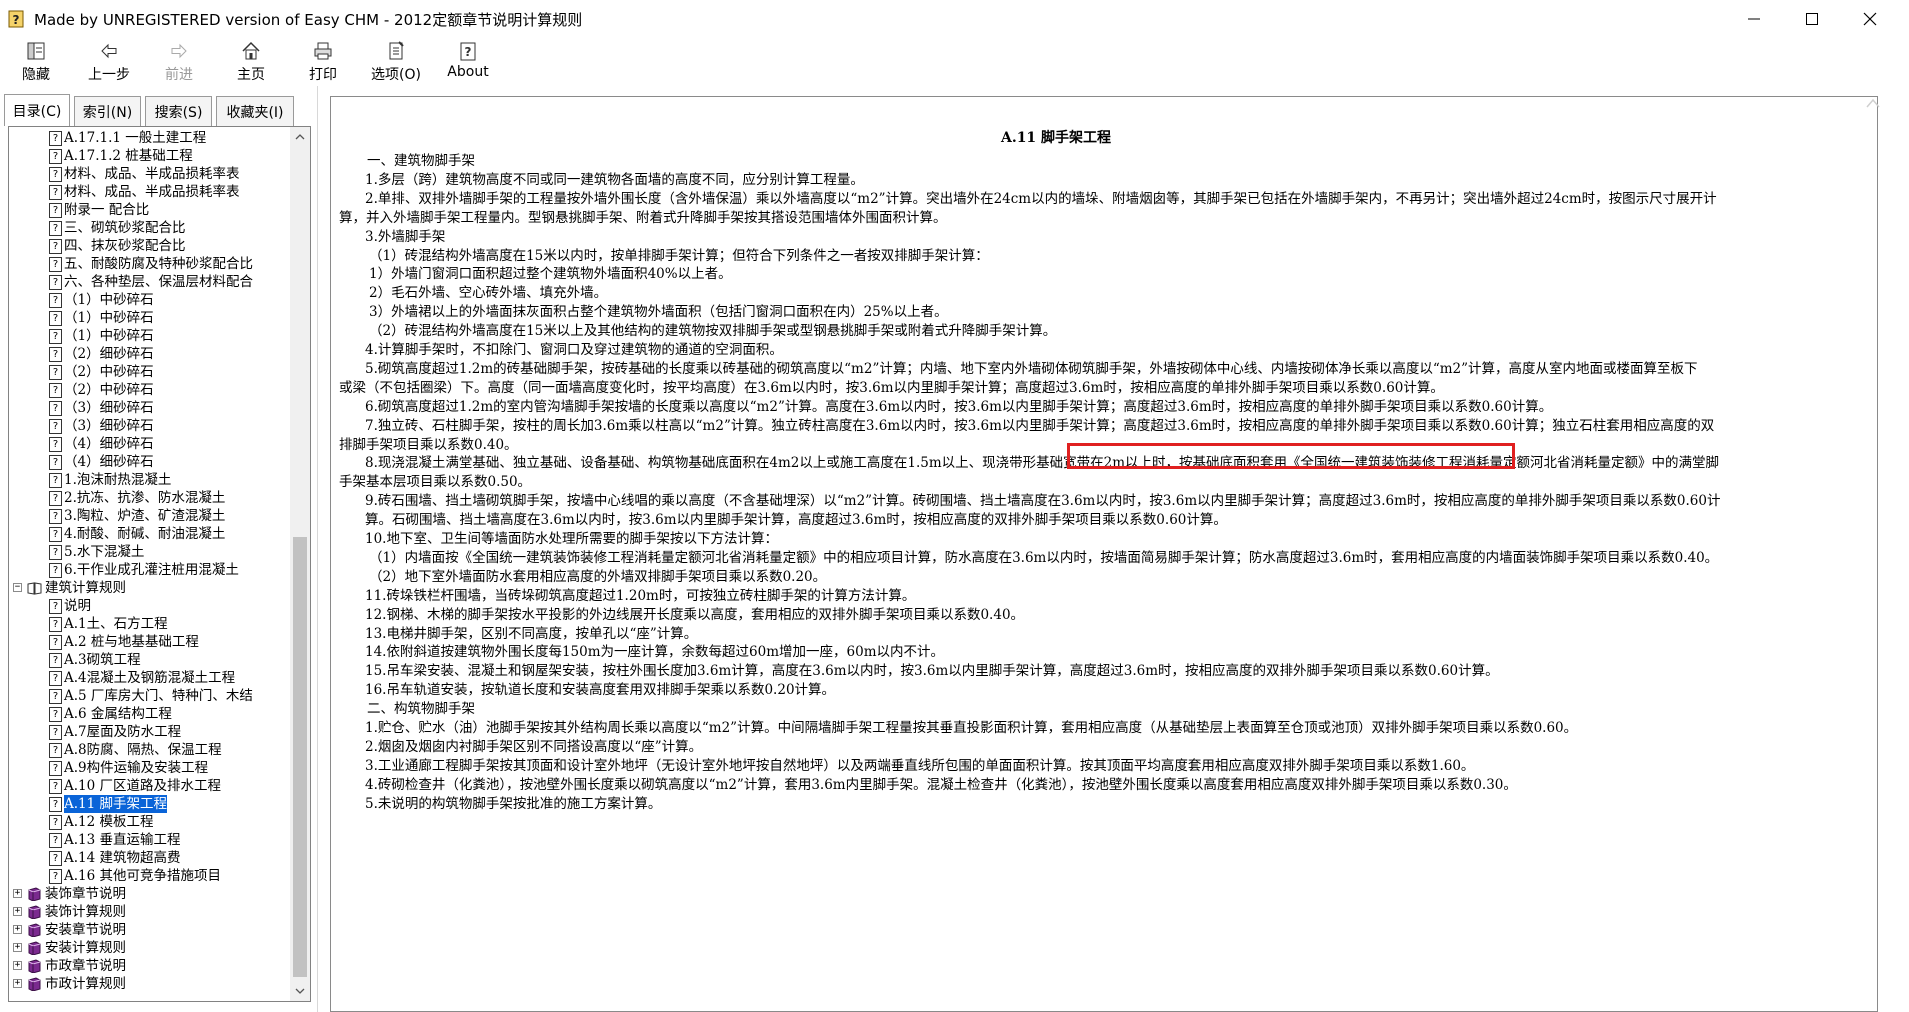 The image size is (1909, 1012). What do you see at coordinates (1873, 549) in the screenshot?
I see `content-scrollbar` at bounding box center [1873, 549].